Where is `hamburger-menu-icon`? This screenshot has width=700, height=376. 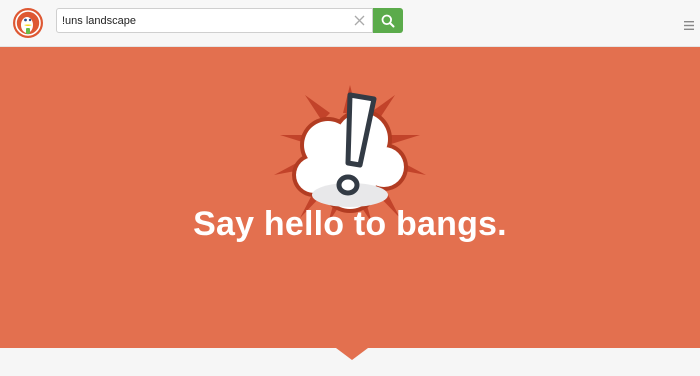
hamburger-menu-icon is located at coordinates (689, 23).